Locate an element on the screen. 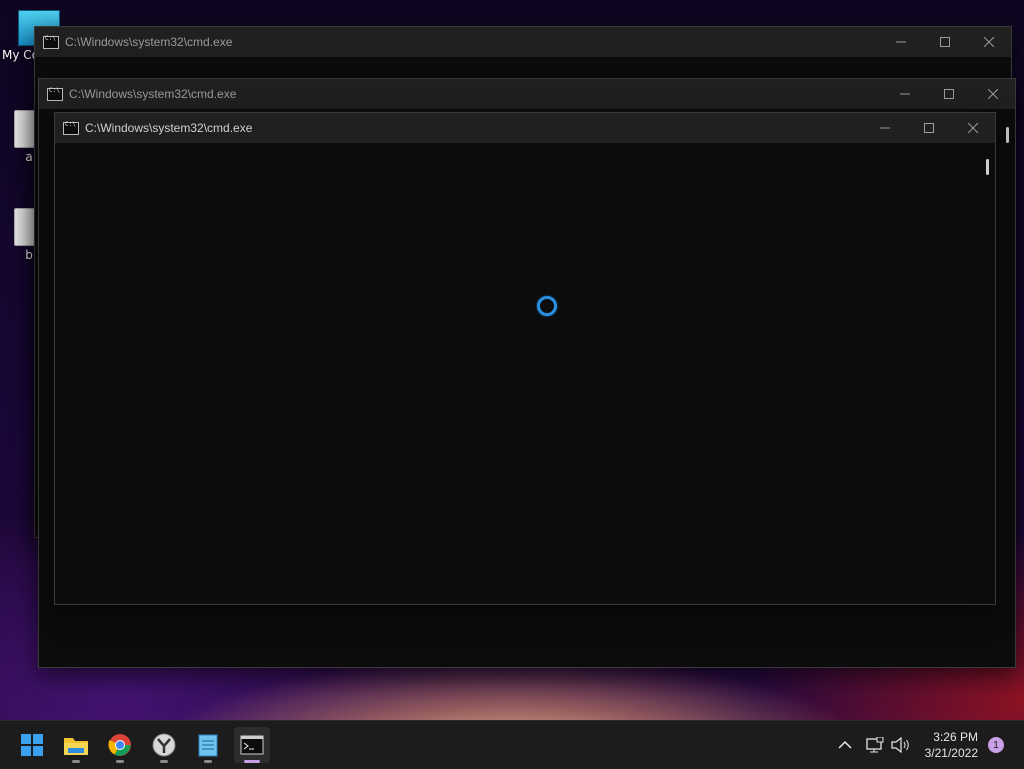 This screenshot has height=769, width=1024. clock-date: 3/21/2022 is located at coordinates (951, 753).